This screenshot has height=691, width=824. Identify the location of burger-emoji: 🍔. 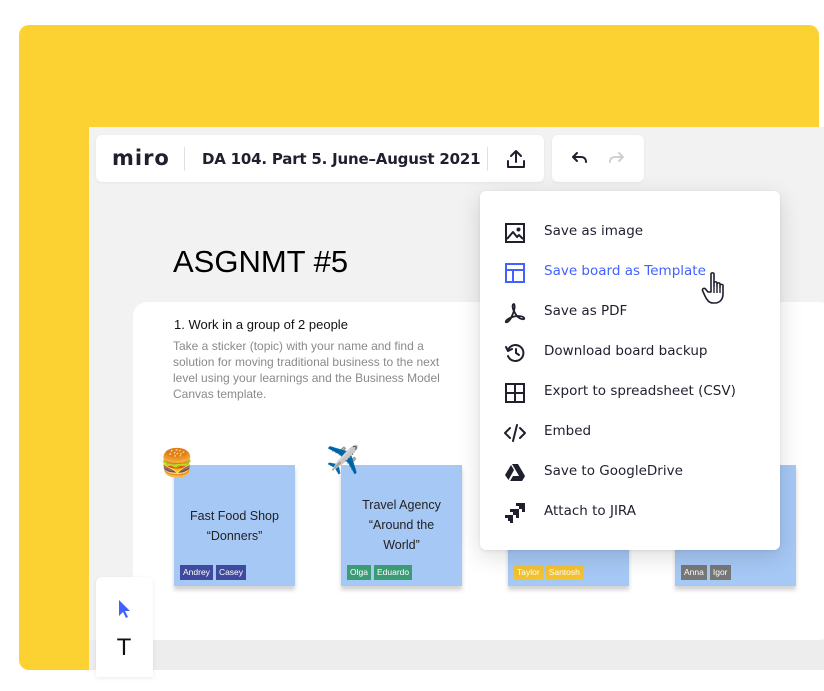
(177, 464).